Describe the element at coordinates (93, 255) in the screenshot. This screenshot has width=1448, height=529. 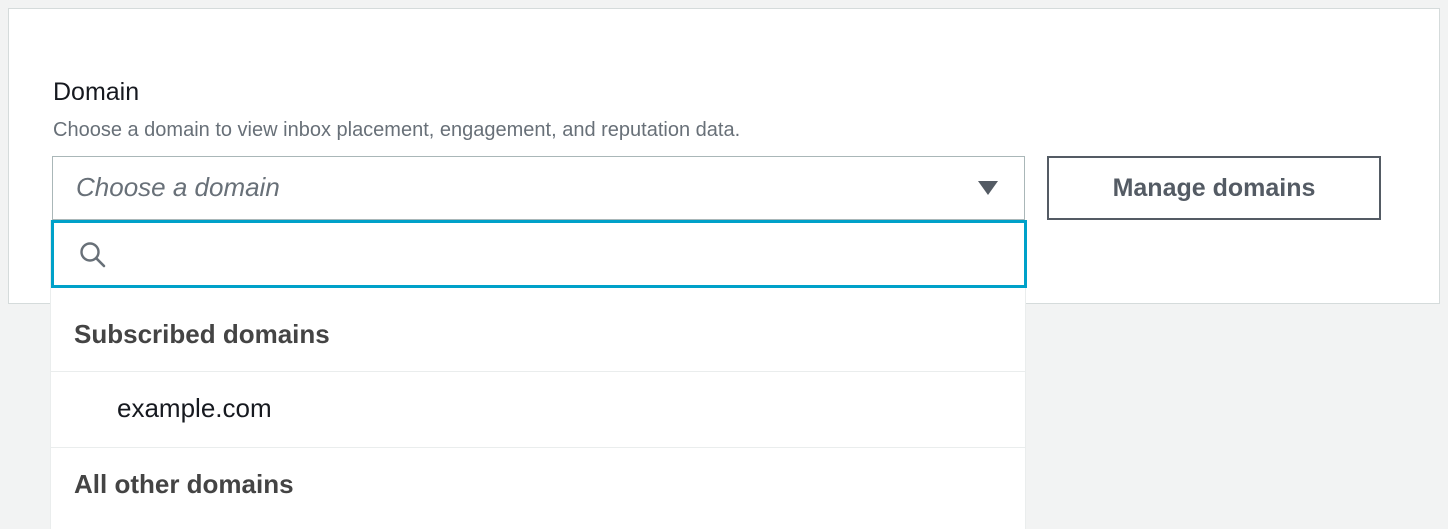
I see `search-icon` at that location.